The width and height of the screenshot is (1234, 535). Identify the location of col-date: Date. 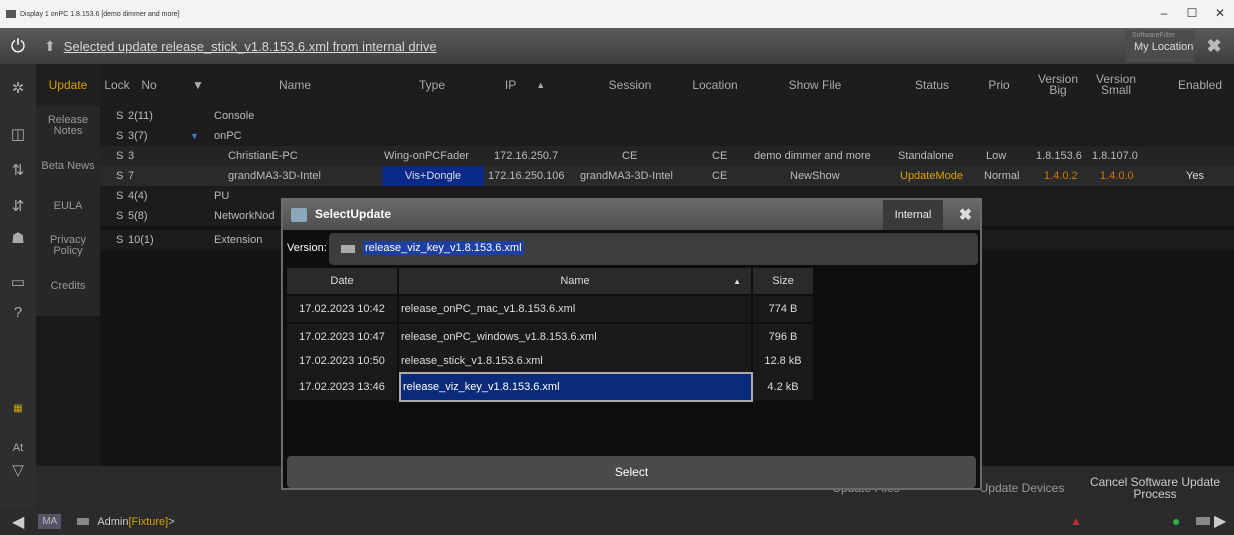
(342, 281).